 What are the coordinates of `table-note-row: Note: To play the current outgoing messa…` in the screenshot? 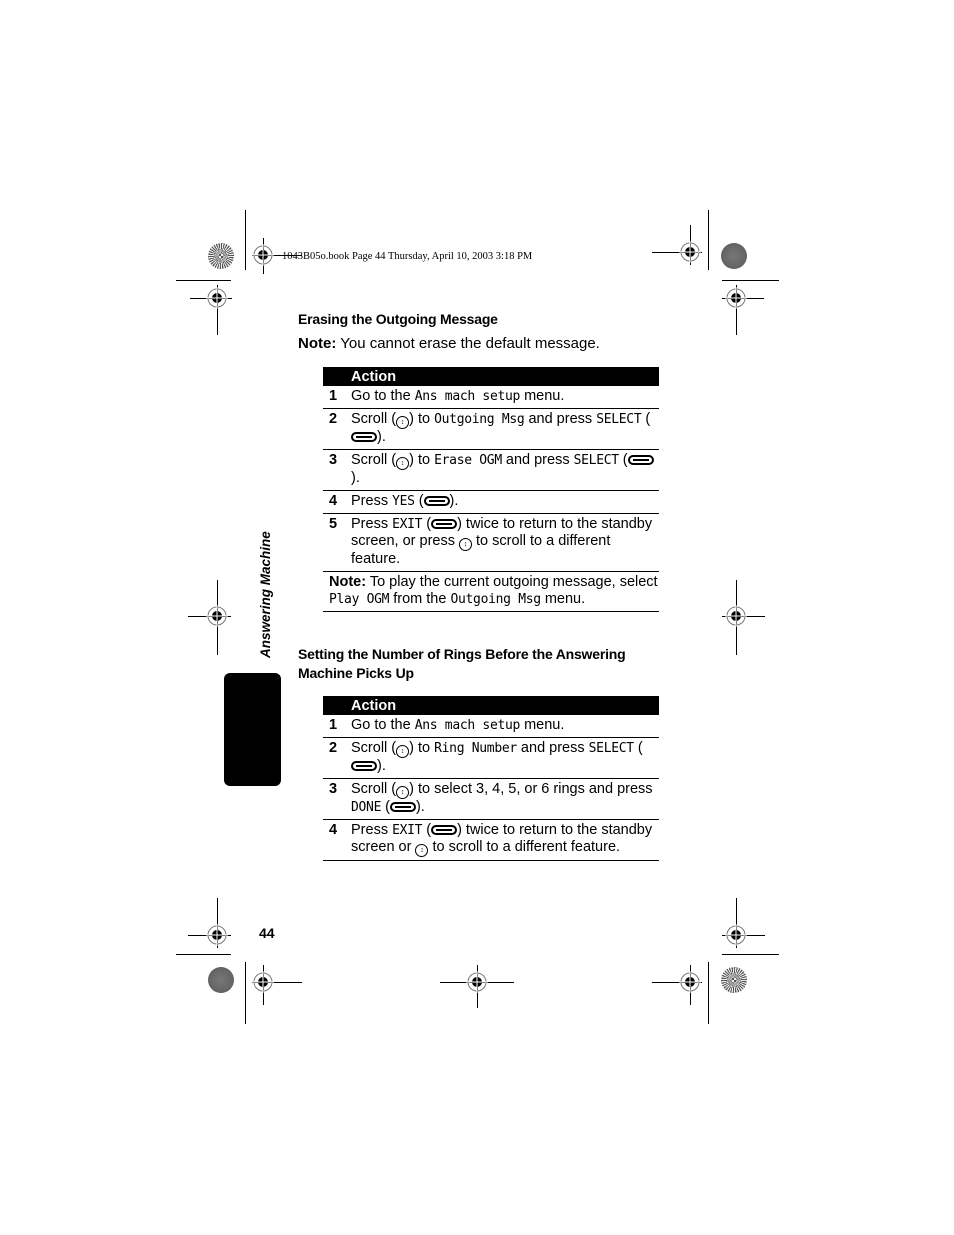 It's located at (491, 591).